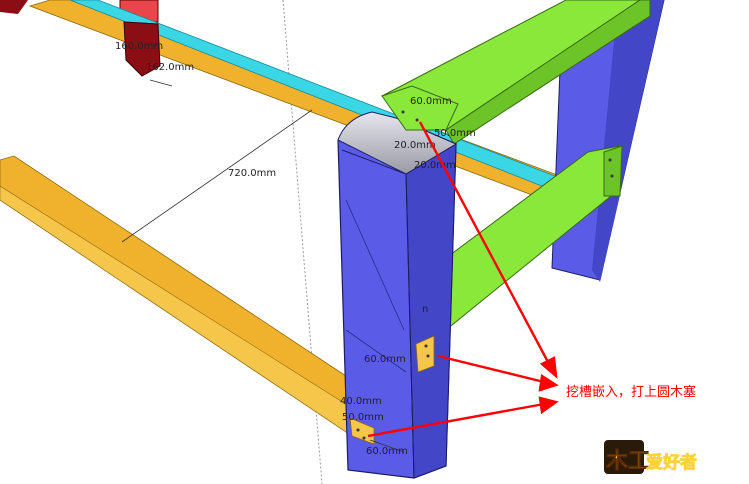 The height and width of the screenshot is (484, 749). I want to click on dim-label: 162.0mm, so click(170, 67).